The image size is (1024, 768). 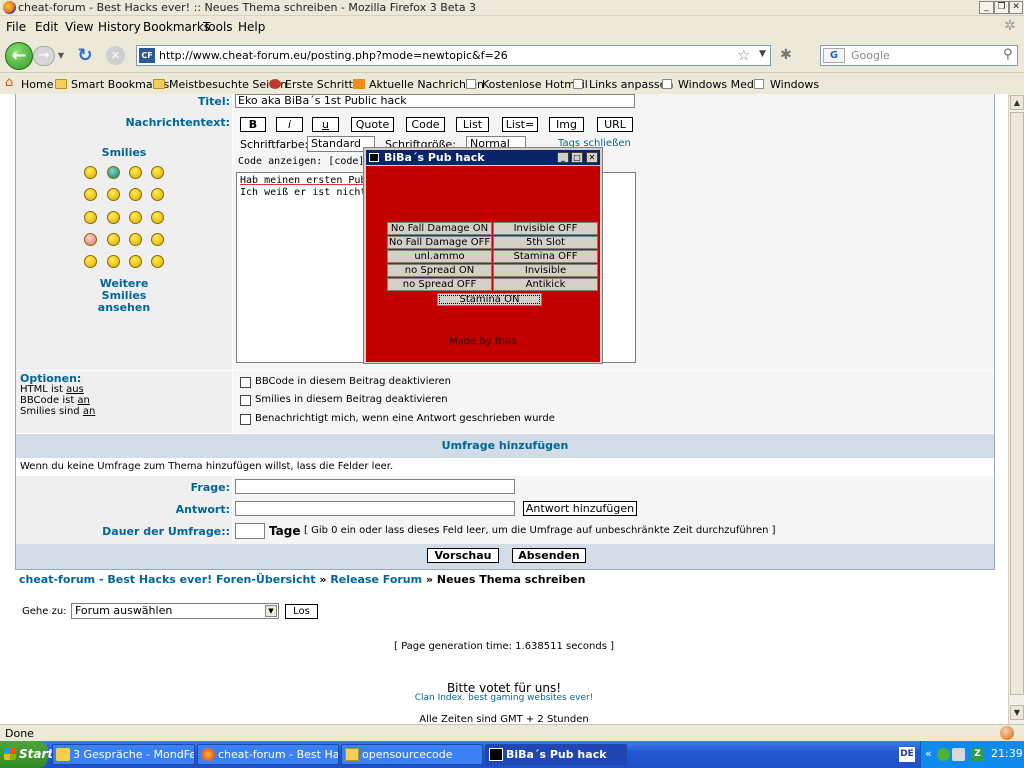 What do you see at coordinates (907, 754) in the screenshot?
I see `language-indicator: DE` at bounding box center [907, 754].